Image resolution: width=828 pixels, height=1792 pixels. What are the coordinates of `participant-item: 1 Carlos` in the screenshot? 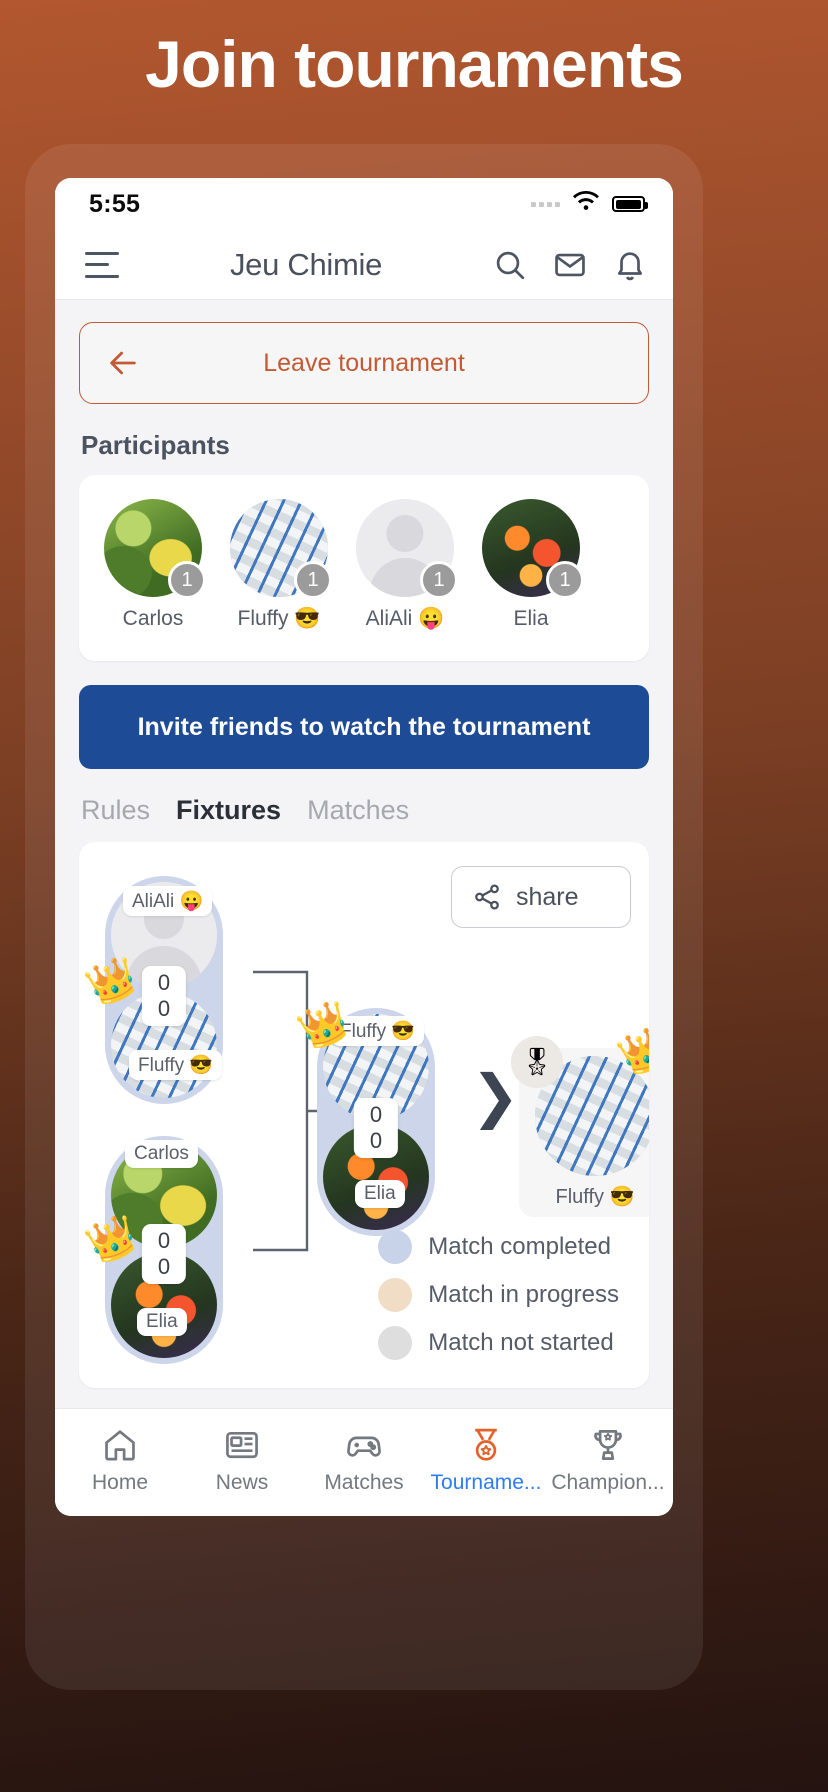 It's located at (153, 565).